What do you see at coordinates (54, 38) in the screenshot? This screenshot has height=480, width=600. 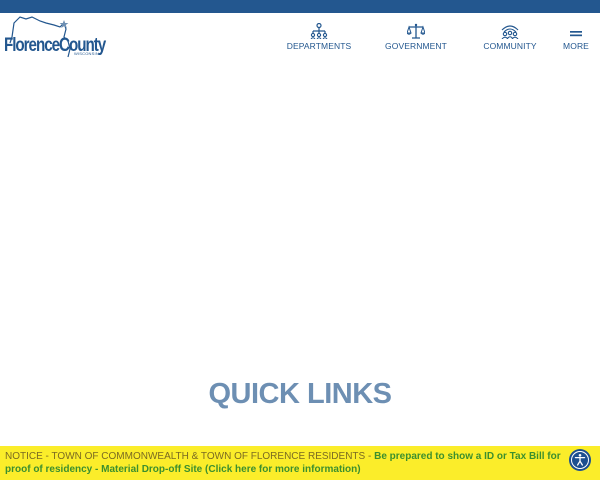 I see `florence-county-logo: FlorenceCounty WISCONSIN` at bounding box center [54, 38].